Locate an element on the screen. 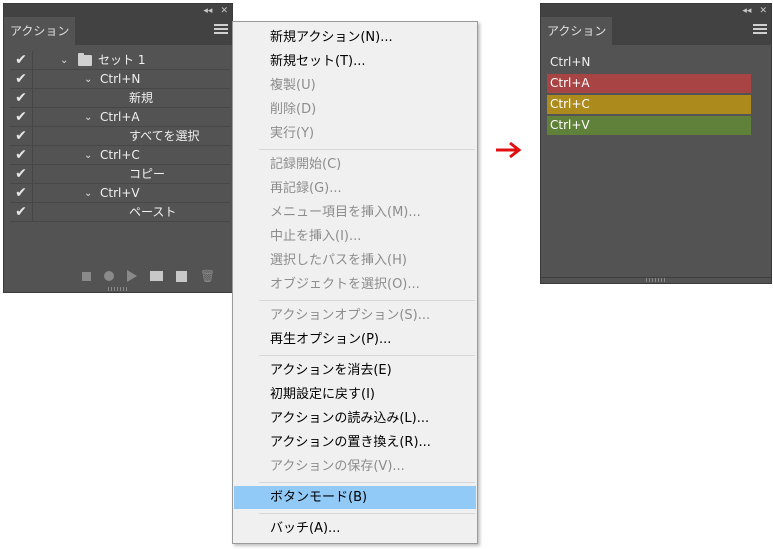 This screenshot has width=773, height=549. action-name: Ctrl+C is located at coordinates (120, 155).